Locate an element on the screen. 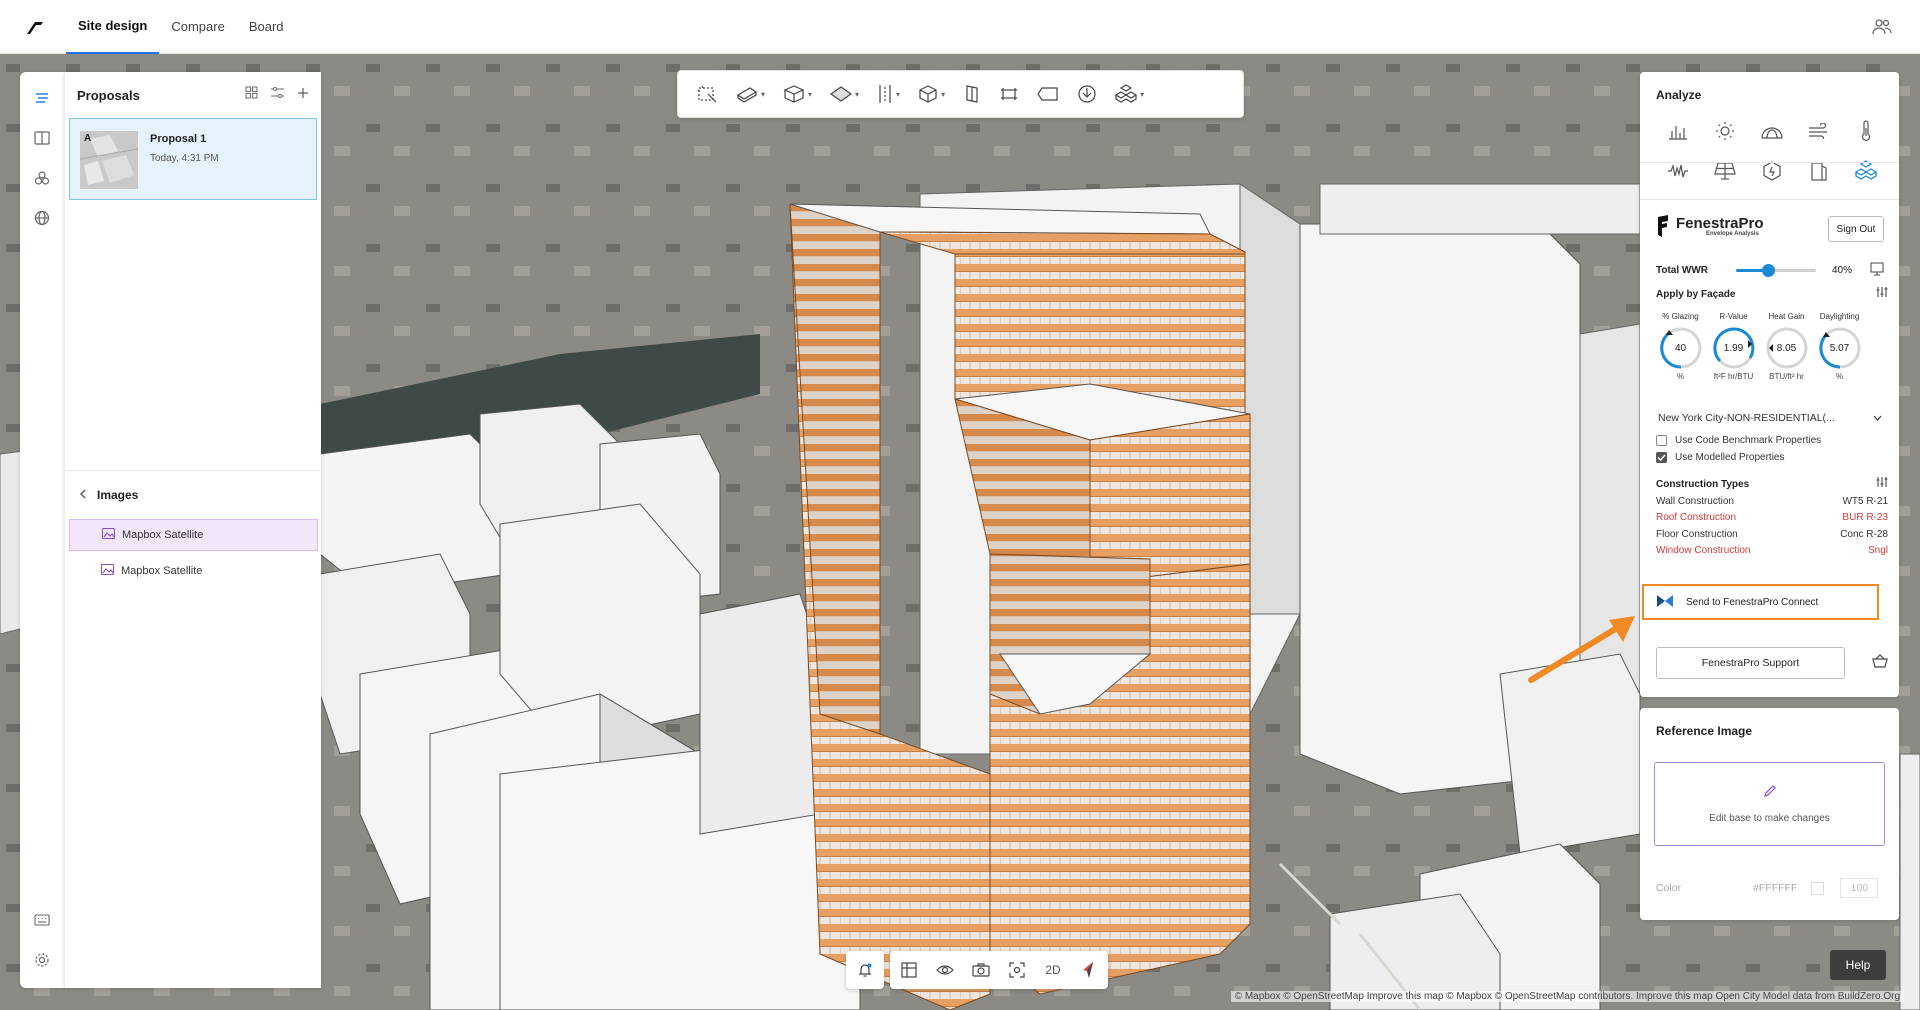 This screenshot has height=1010, width=1920. construction-row-floor: Floor Construction Conc R-28 is located at coordinates (1772, 534).